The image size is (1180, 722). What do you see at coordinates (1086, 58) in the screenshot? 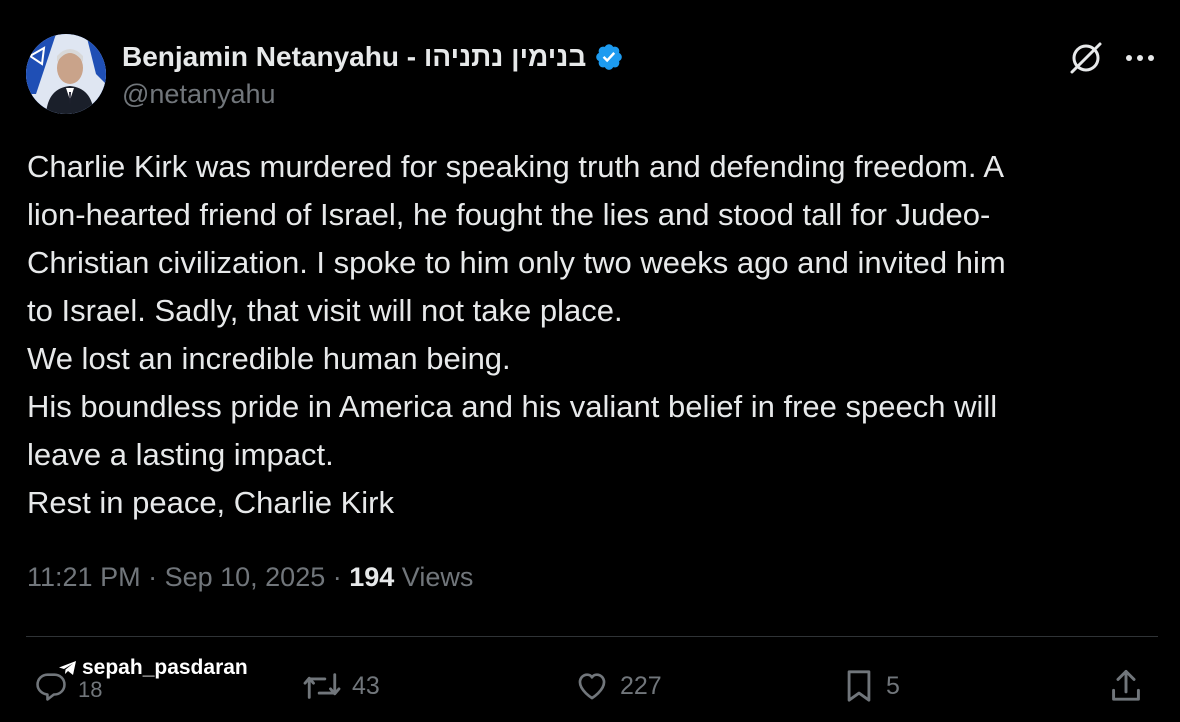
I see `grok-icon` at bounding box center [1086, 58].